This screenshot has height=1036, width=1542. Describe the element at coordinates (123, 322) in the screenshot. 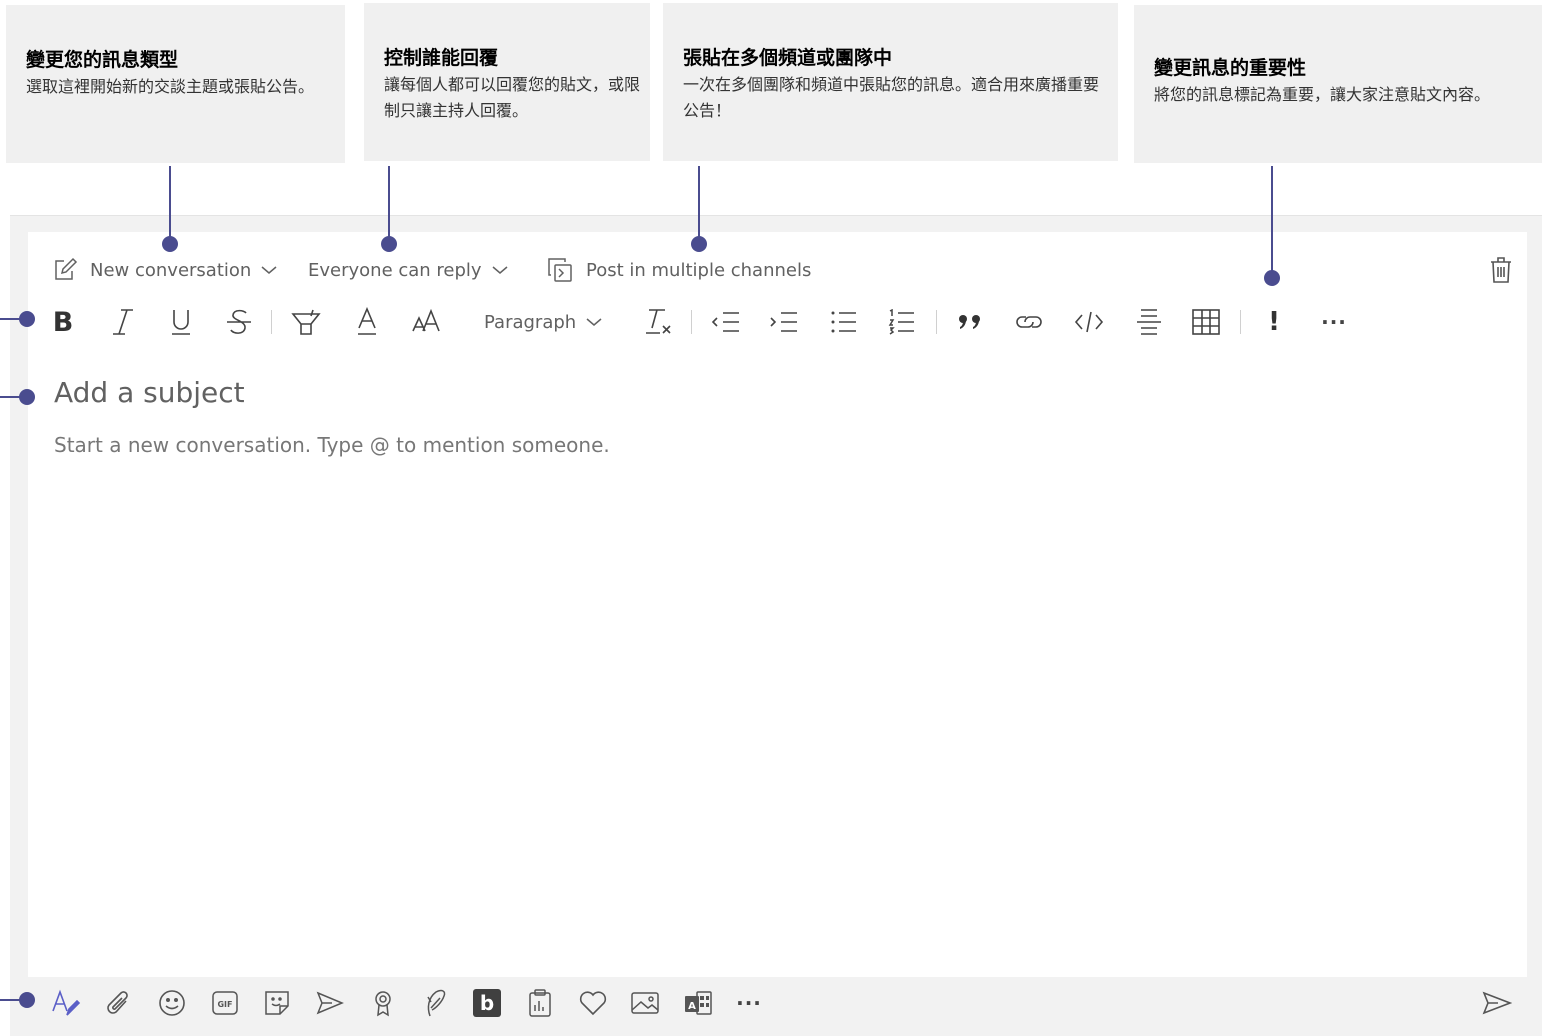

I see `italic-button` at that location.